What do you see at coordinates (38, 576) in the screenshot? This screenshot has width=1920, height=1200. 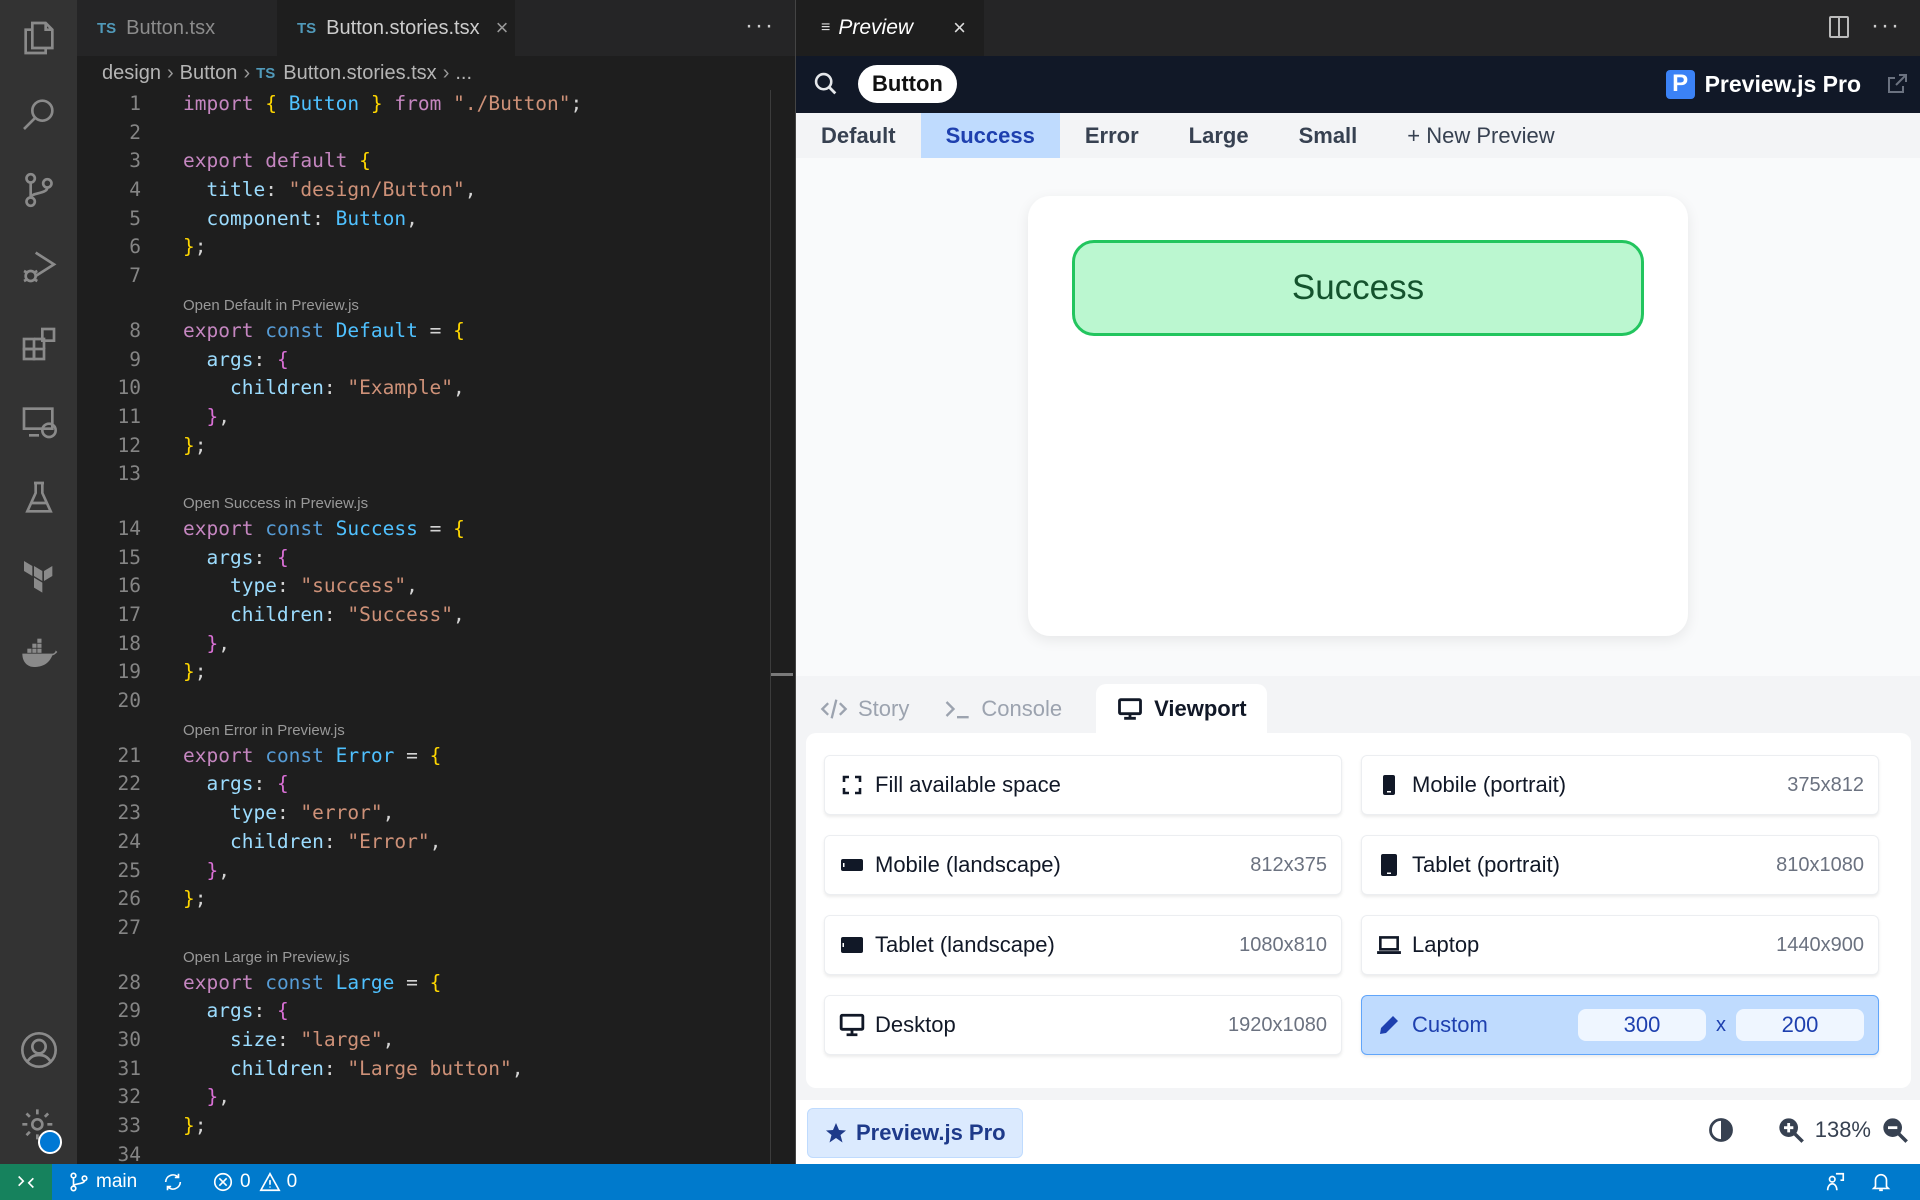 I see `terraform-icon` at bounding box center [38, 576].